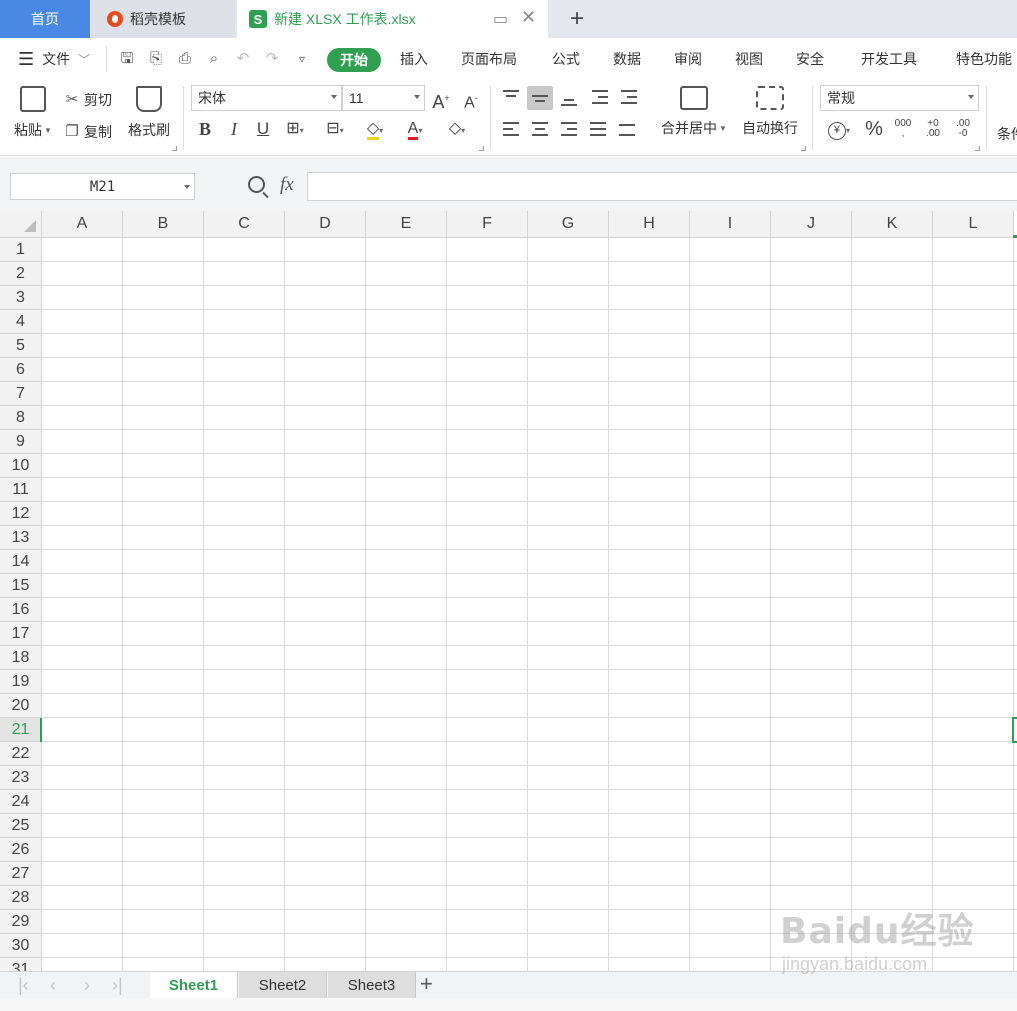 The height and width of the screenshot is (1011, 1017). I want to click on next-sheet-icon: ›, so click(87, 985).